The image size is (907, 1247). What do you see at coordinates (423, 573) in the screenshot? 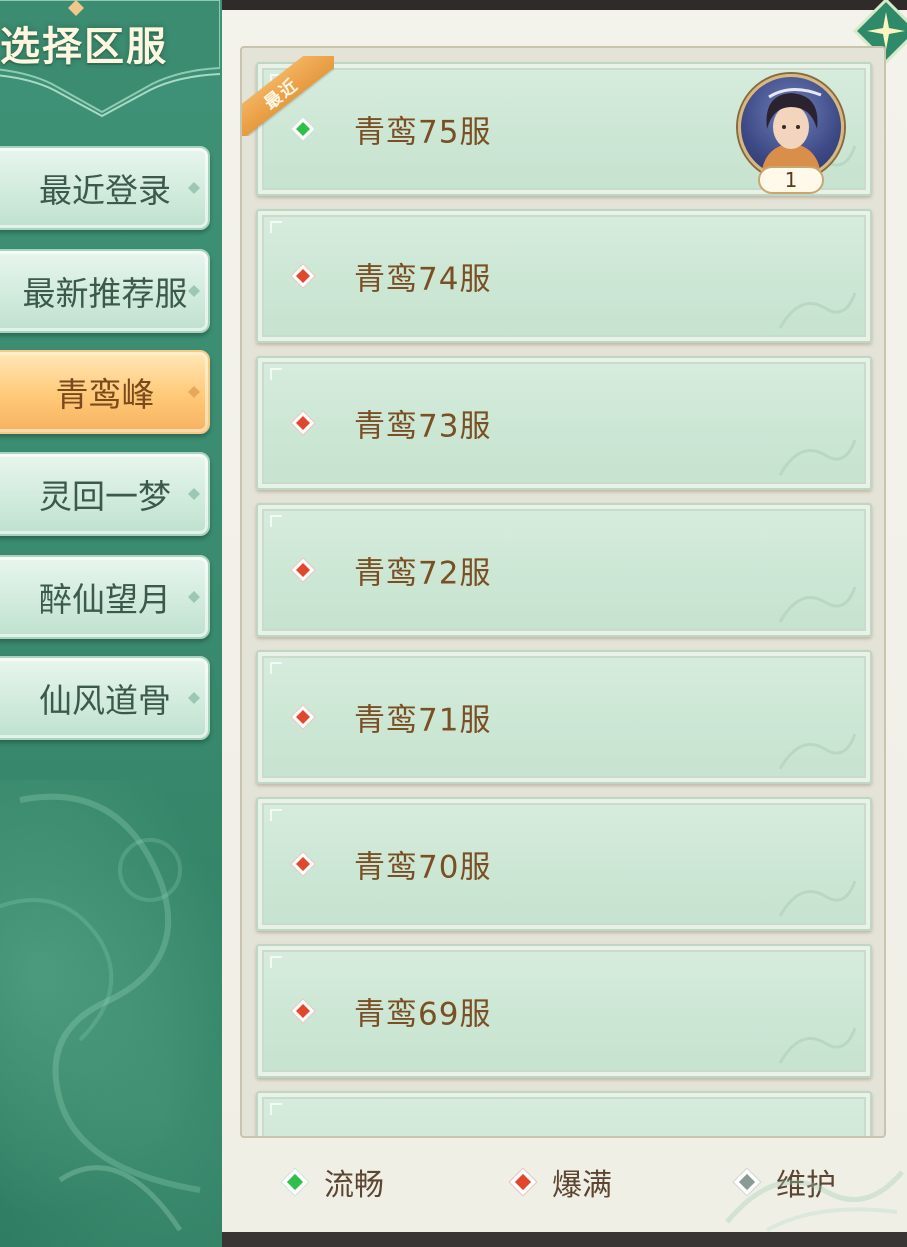
I see `server-name: 青鸾72服` at bounding box center [423, 573].